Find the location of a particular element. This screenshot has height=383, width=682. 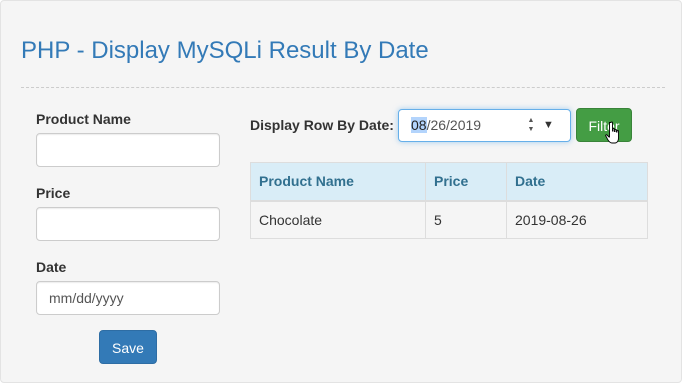

product-name-input is located at coordinates (128, 150).